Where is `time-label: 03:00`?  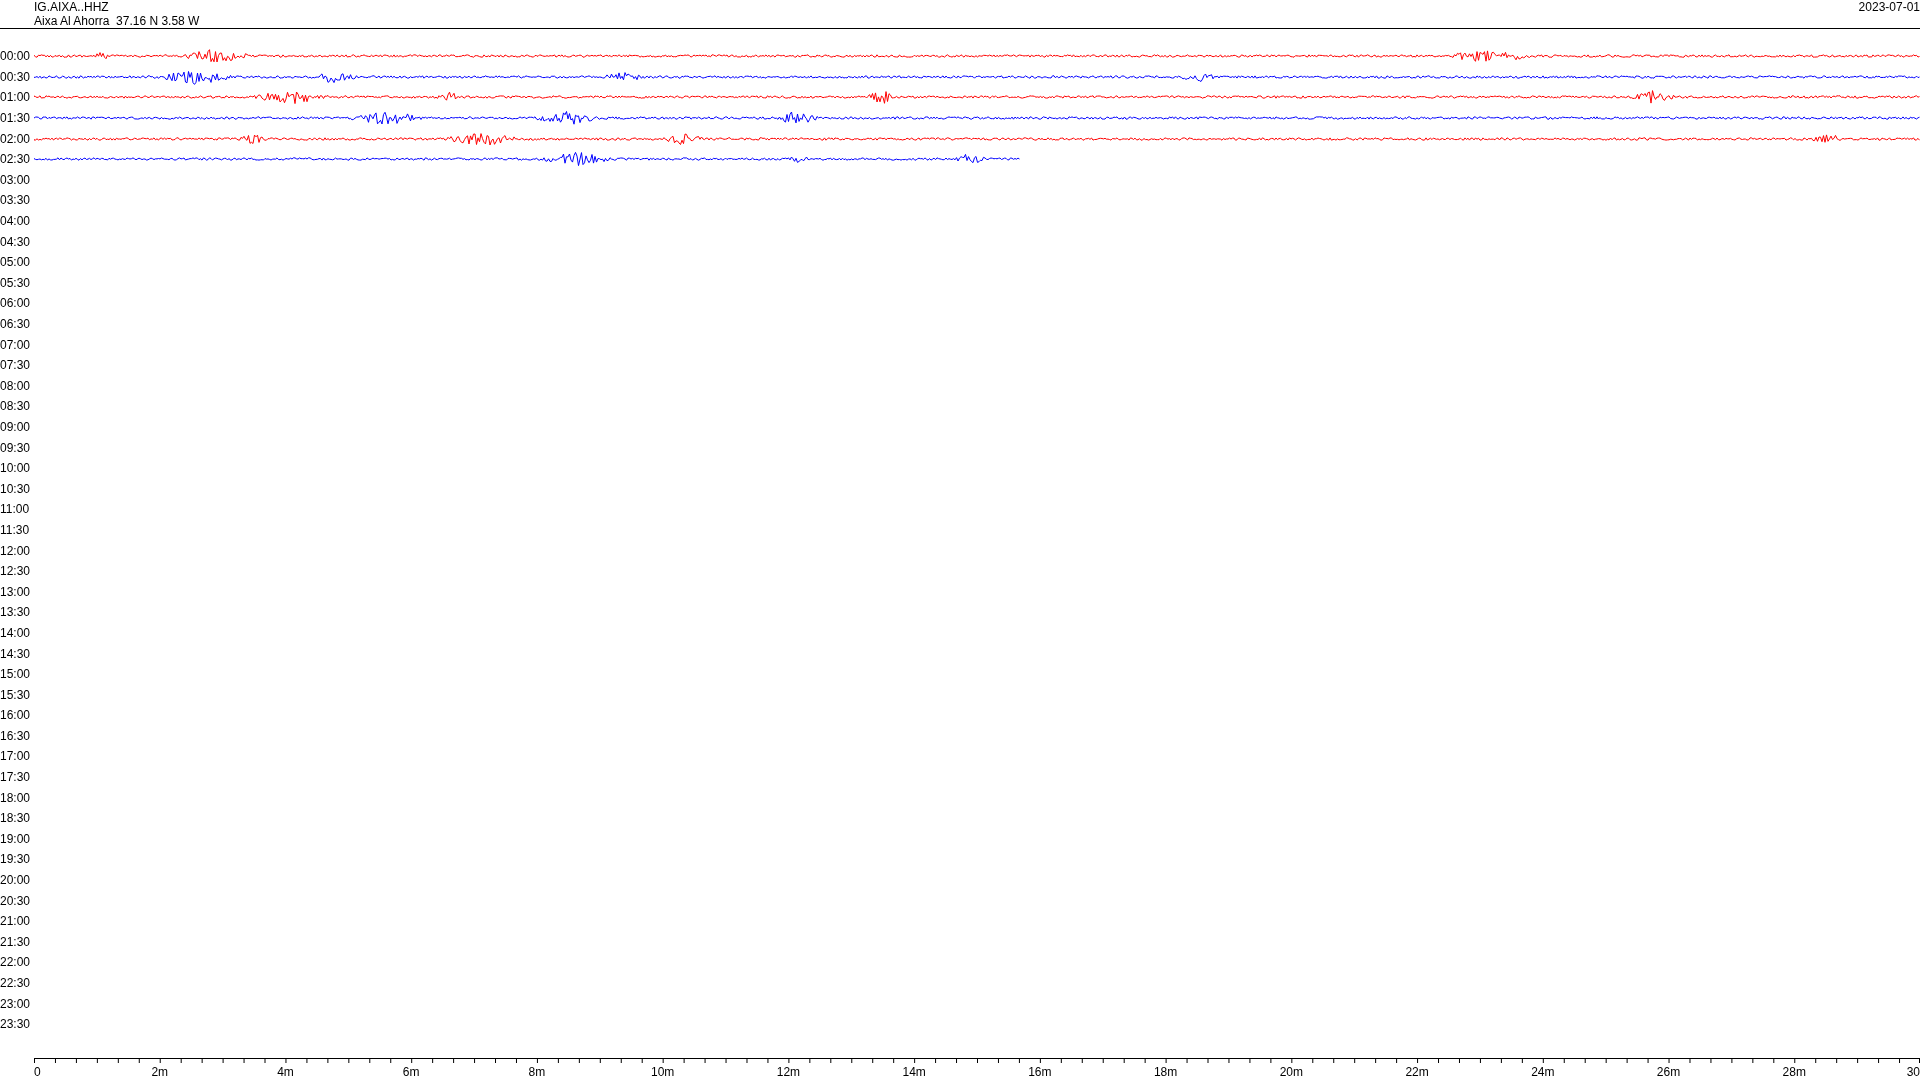 time-label: 03:00 is located at coordinates (16, 179).